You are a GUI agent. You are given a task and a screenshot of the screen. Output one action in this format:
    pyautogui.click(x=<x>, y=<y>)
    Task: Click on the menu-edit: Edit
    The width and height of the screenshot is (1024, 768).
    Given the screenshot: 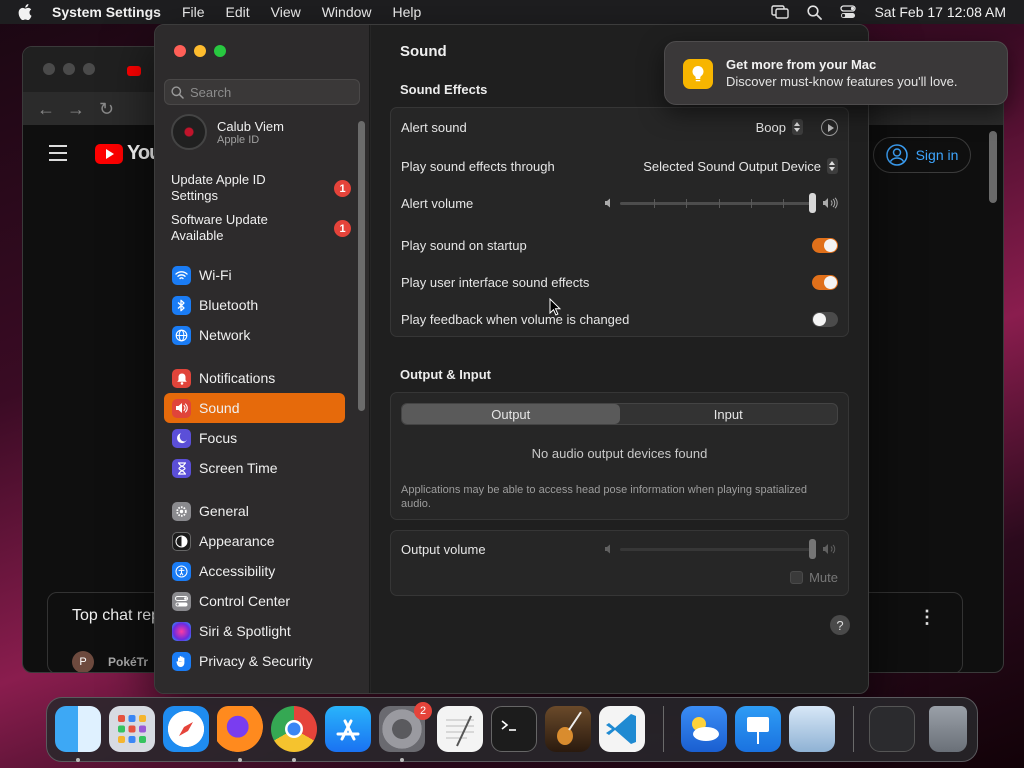 What is the action you would take?
    pyautogui.click(x=238, y=12)
    